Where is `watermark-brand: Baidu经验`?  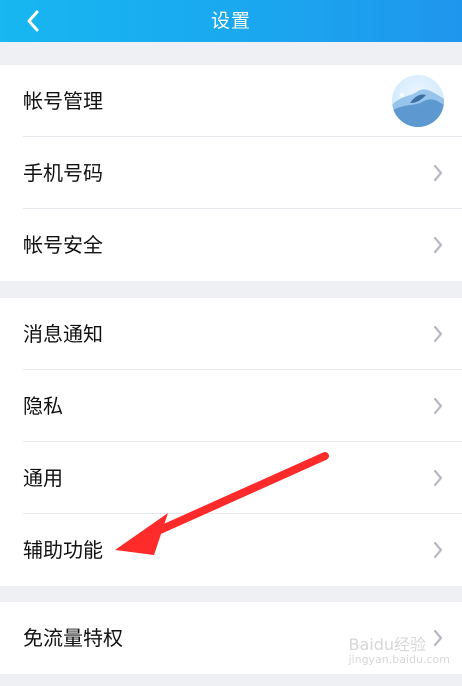 watermark-brand: Baidu经验 is located at coordinates (387, 644).